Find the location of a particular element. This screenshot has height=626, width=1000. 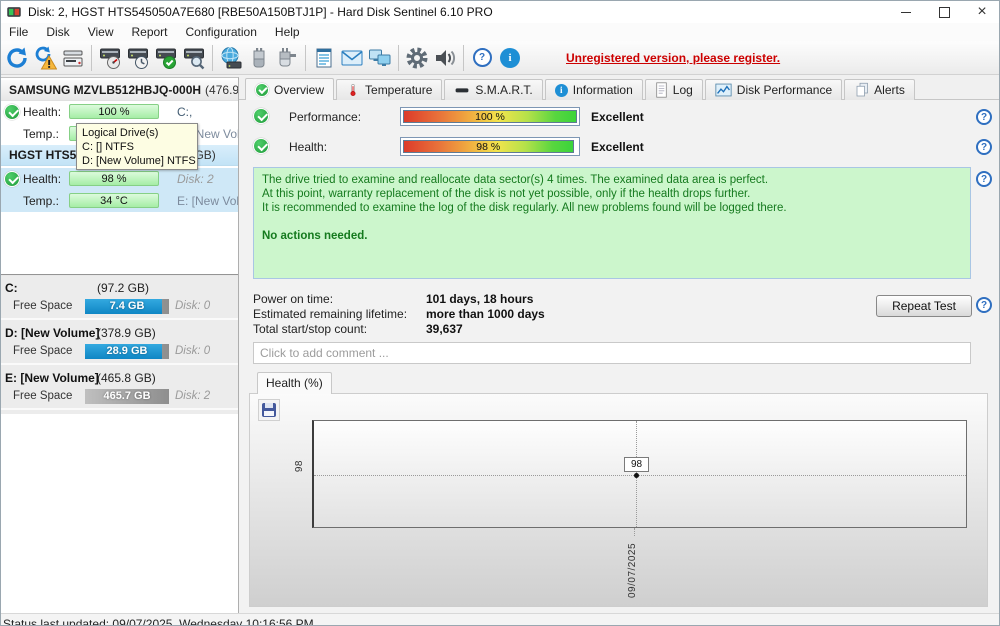

disk-number-label: Disk: 0 is located at coordinates (193, 351).